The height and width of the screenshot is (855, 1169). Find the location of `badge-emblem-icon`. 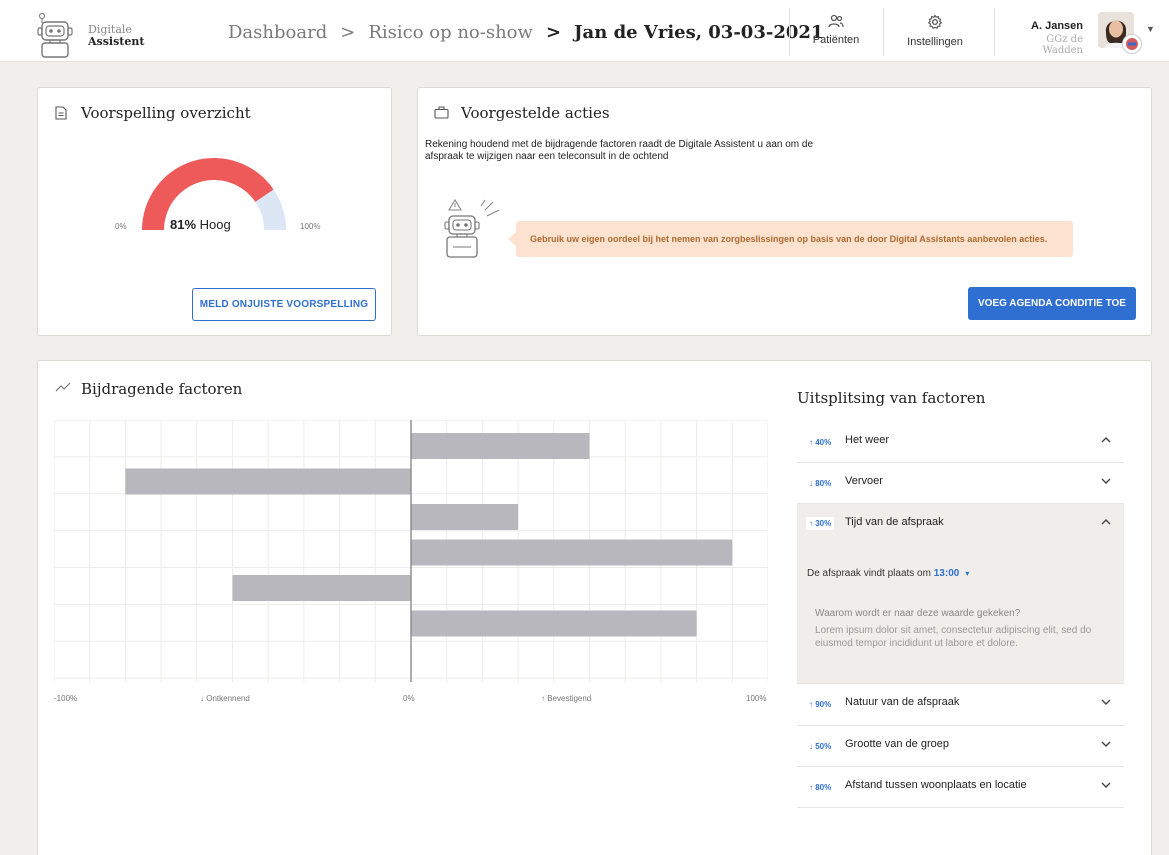

badge-emblem-icon is located at coordinates (1132, 44).